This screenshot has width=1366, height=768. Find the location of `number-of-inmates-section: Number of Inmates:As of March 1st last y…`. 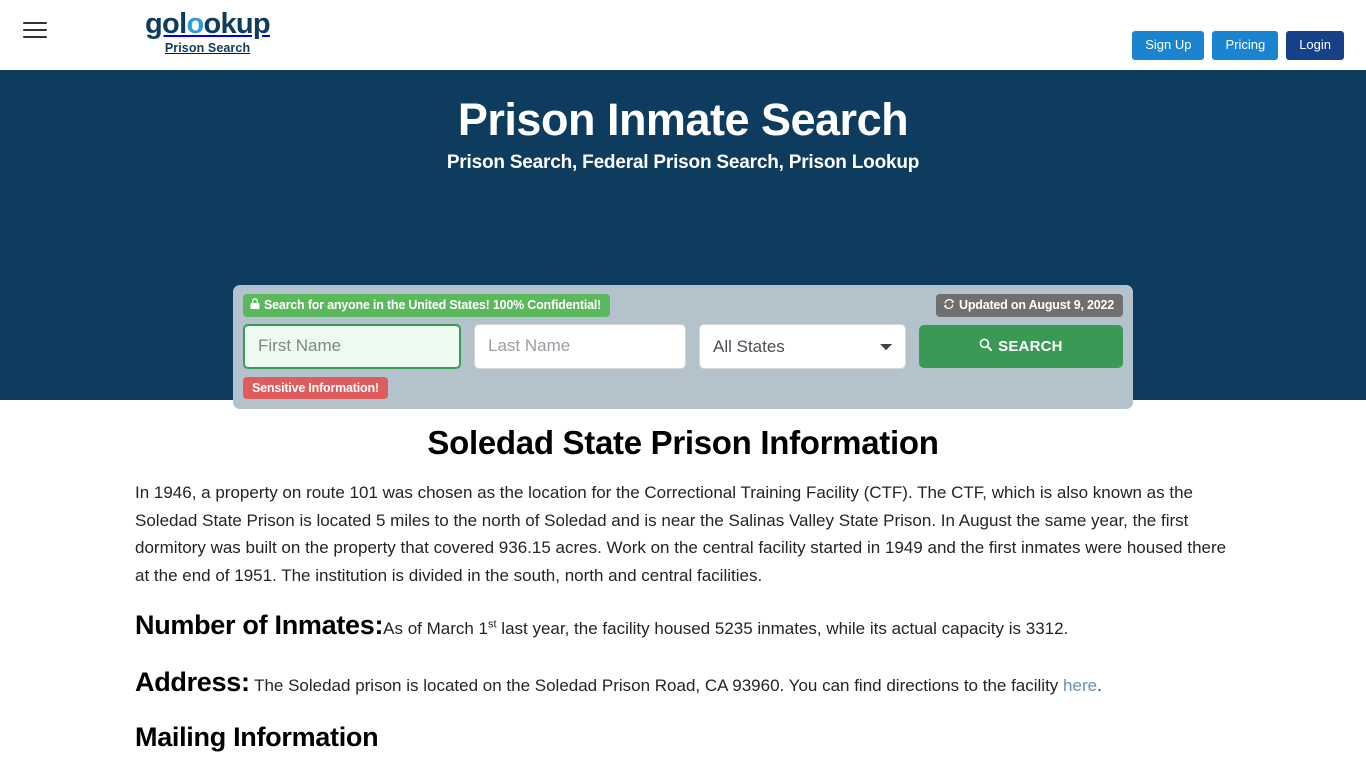

number-of-inmates-section: Number of Inmates:As of March 1st last y… is located at coordinates (683, 625).